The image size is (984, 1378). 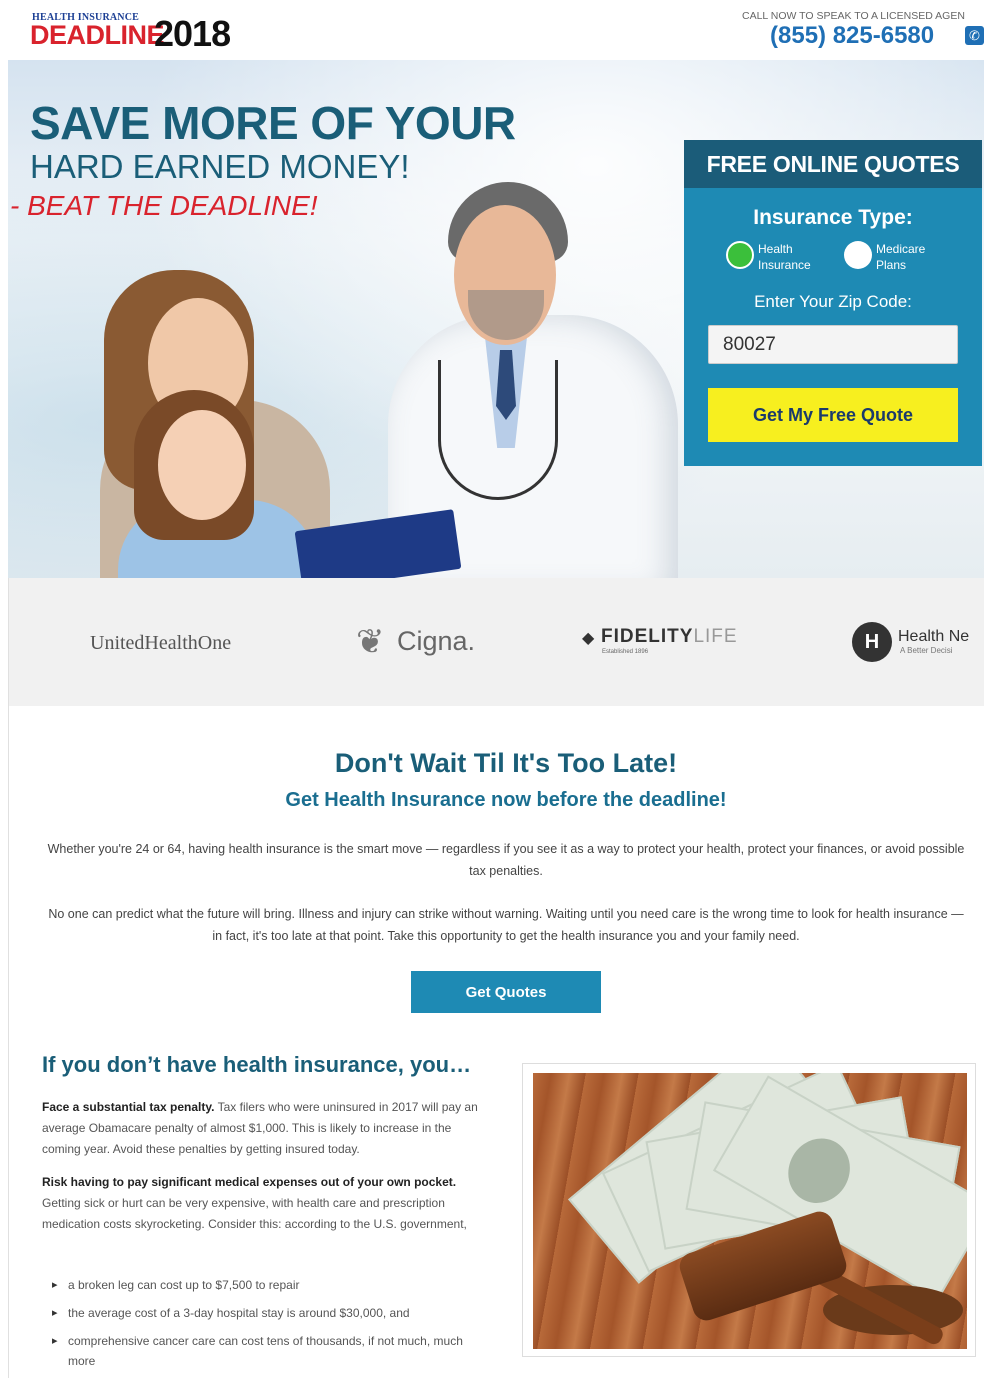 I want to click on stethoscope, so click(x=498, y=430).